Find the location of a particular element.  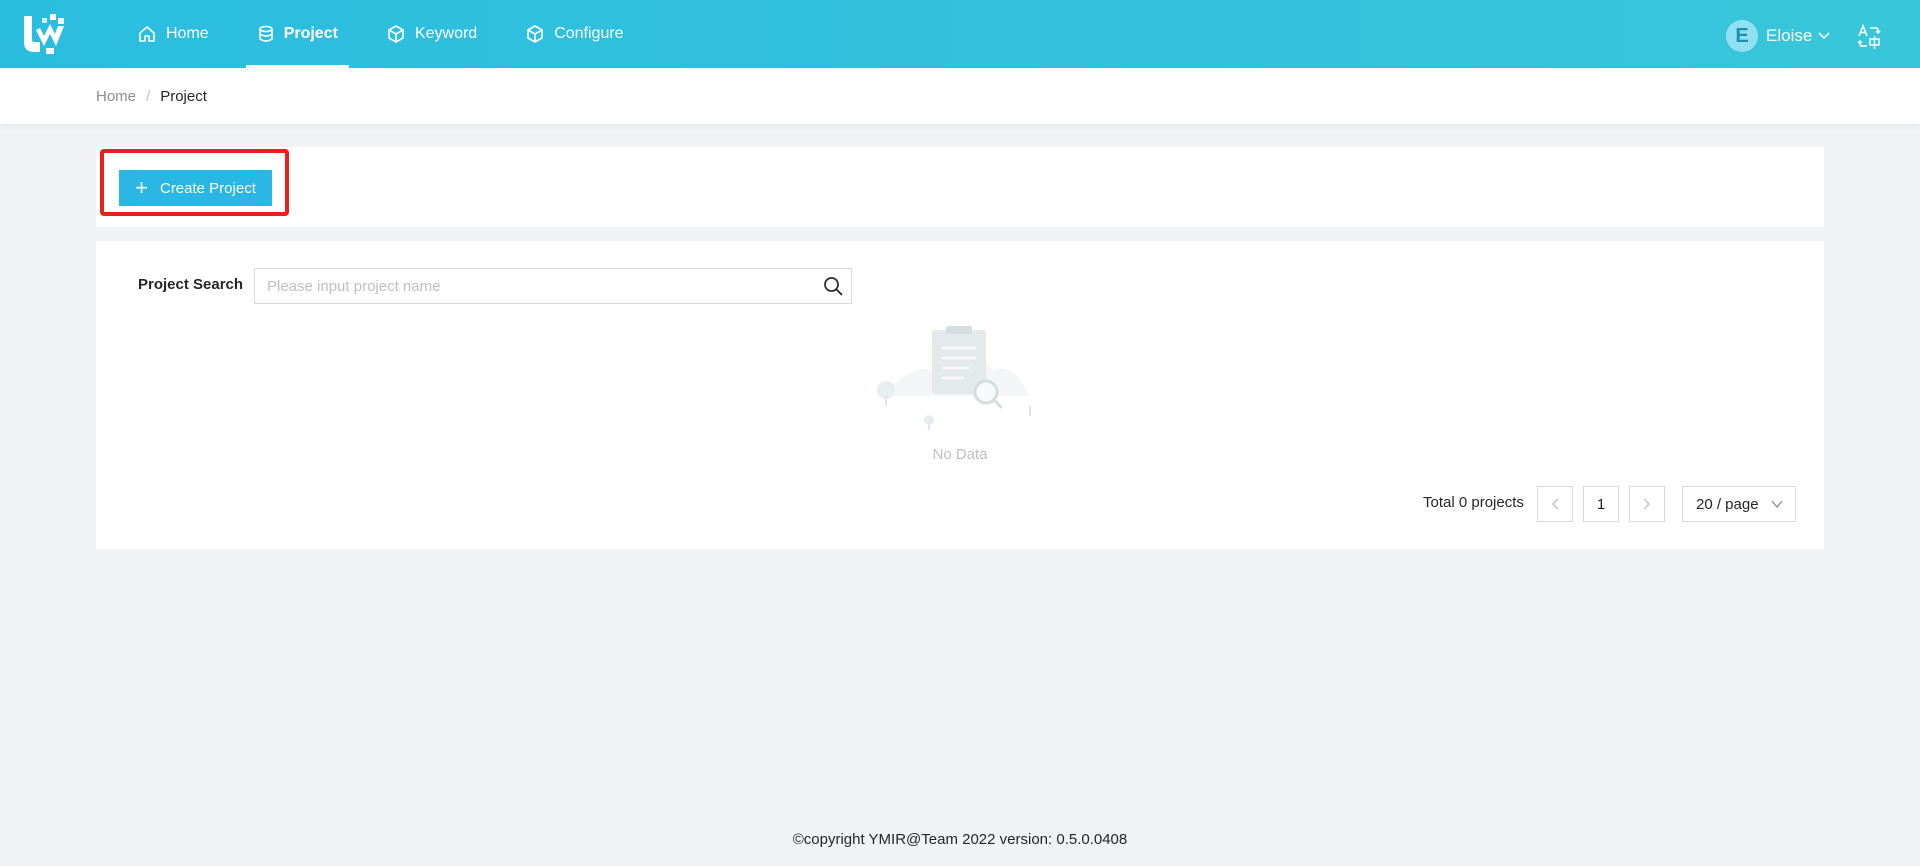

create-project-button: + Create Project is located at coordinates (195, 188).